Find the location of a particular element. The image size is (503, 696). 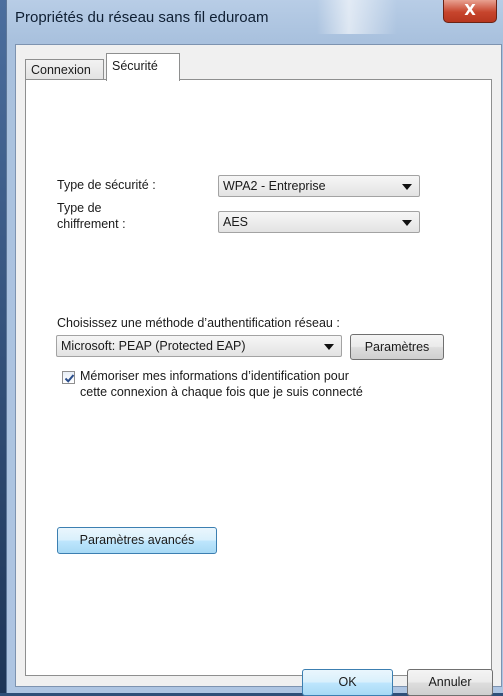

ok-button: OK is located at coordinates (347, 682).